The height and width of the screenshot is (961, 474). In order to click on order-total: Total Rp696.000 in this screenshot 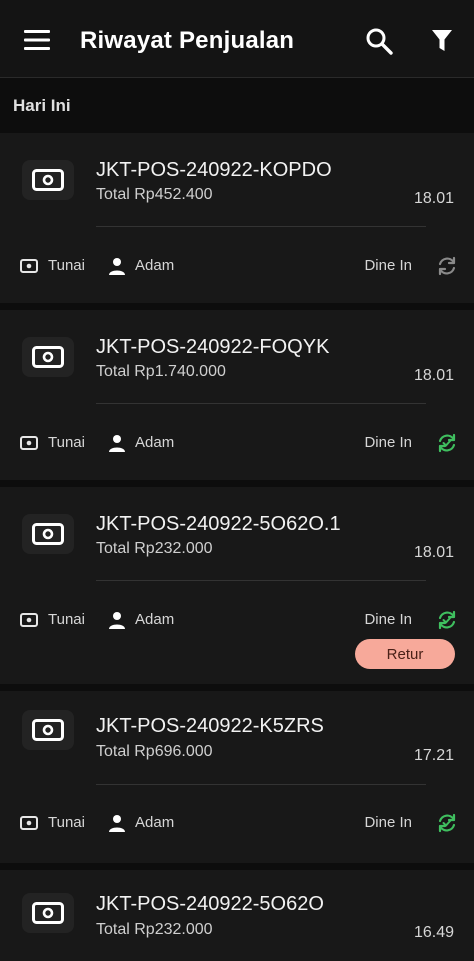, I will do `click(154, 751)`.